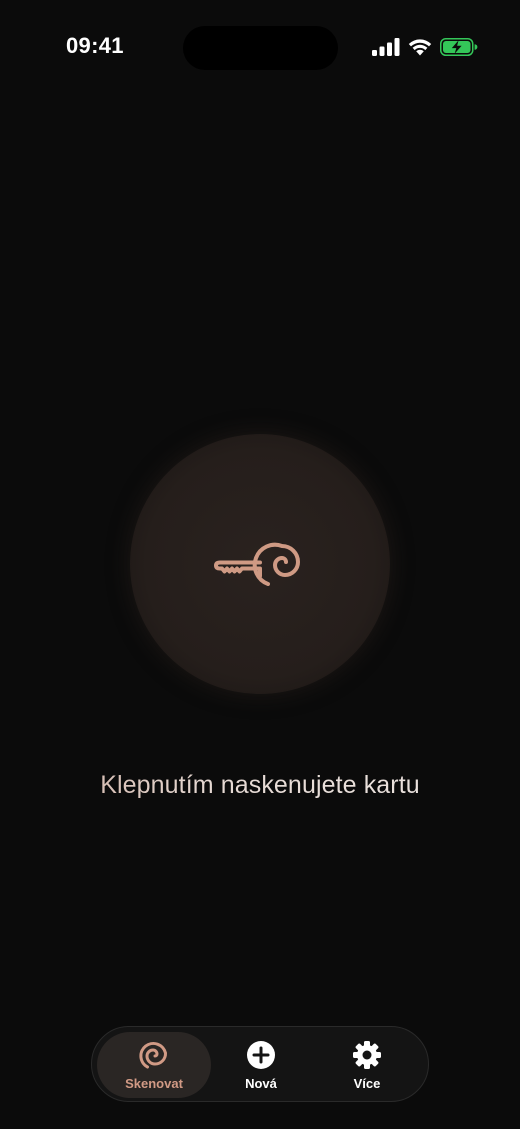 The image size is (520, 1129). What do you see at coordinates (261, 1054) in the screenshot?
I see `plus-circle-icon` at bounding box center [261, 1054].